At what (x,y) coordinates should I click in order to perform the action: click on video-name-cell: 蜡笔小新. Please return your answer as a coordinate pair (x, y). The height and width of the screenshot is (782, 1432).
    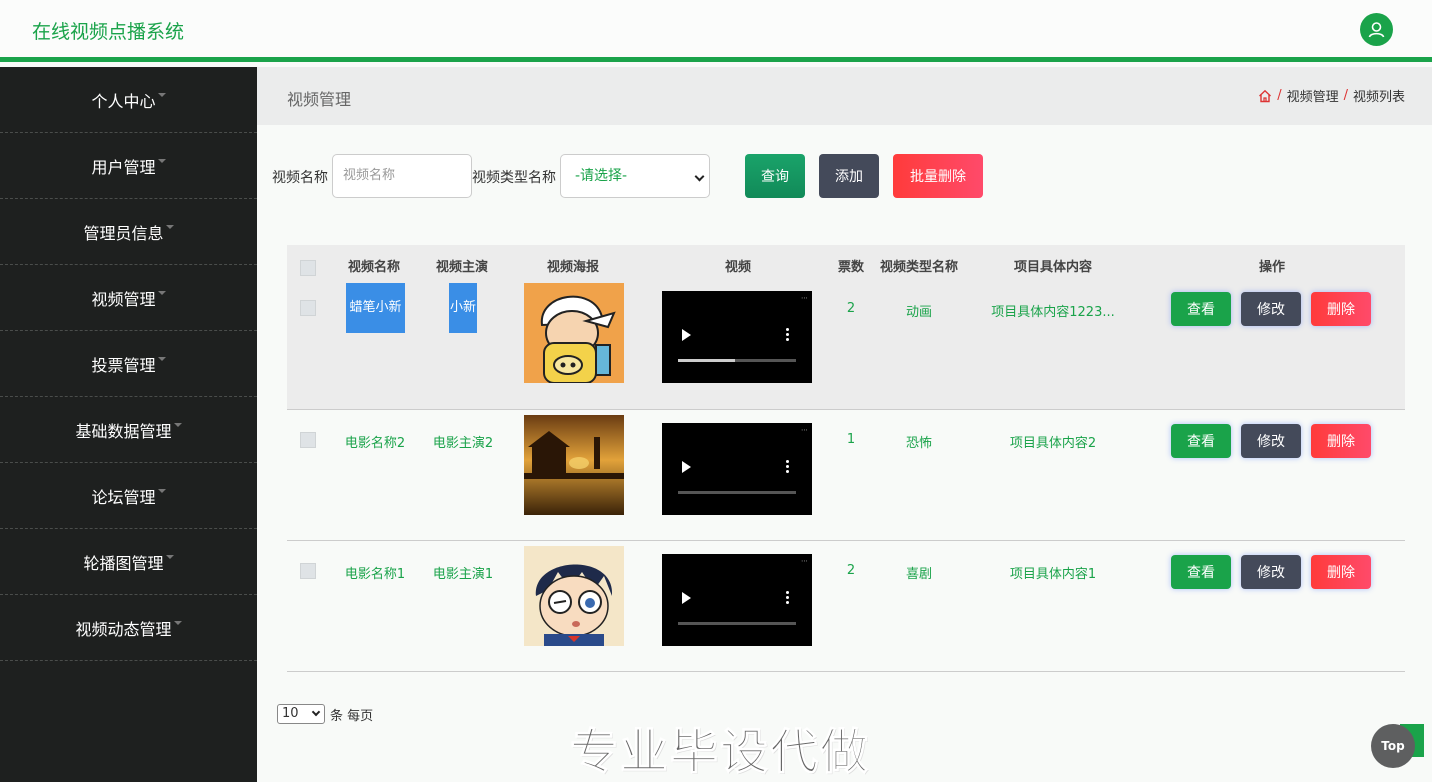
    Looking at the image, I should click on (375, 308).